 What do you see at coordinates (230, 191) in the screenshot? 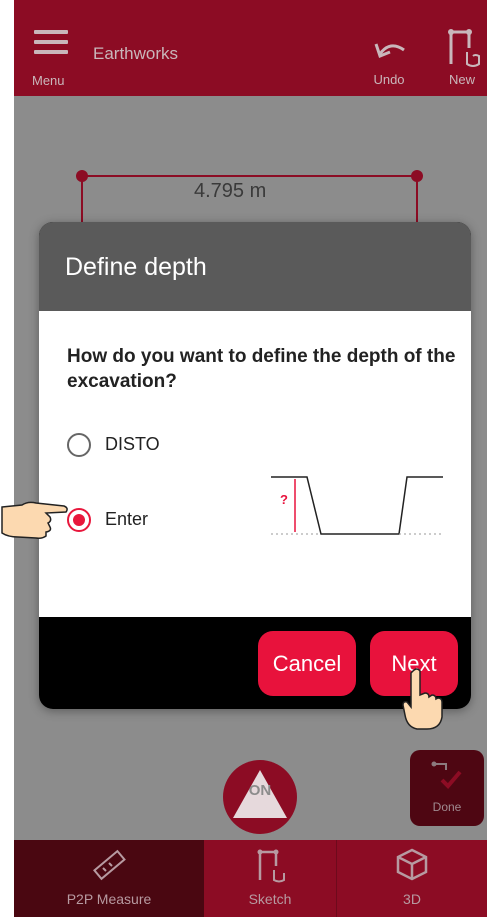
I see `distance-label: 4.795 m` at bounding box center [230, 191].